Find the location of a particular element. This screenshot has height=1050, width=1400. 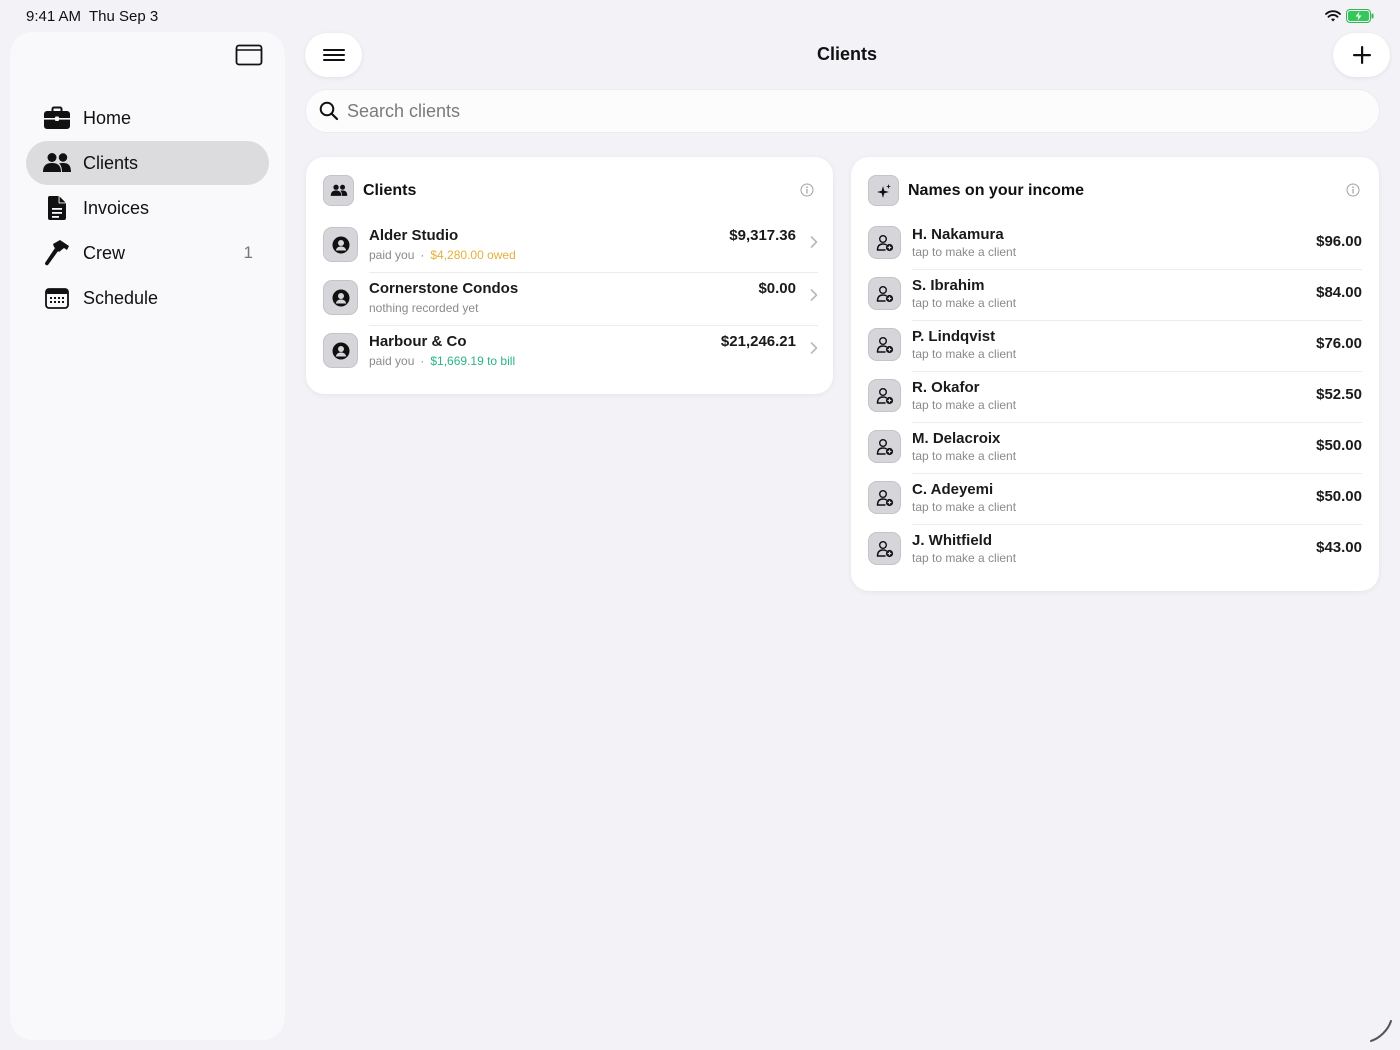

sidebar-nav: Home Clients Invoices Crew 1 Schedule is located at coordinates (147, 208).